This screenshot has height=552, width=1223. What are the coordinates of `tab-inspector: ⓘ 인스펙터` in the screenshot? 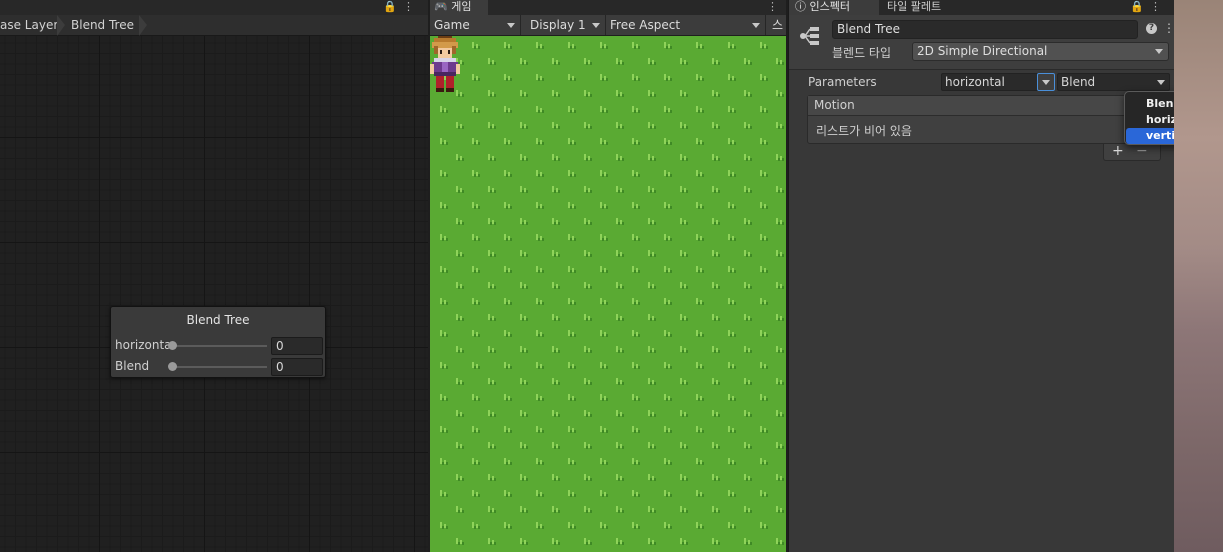 It's located at (834, 7).